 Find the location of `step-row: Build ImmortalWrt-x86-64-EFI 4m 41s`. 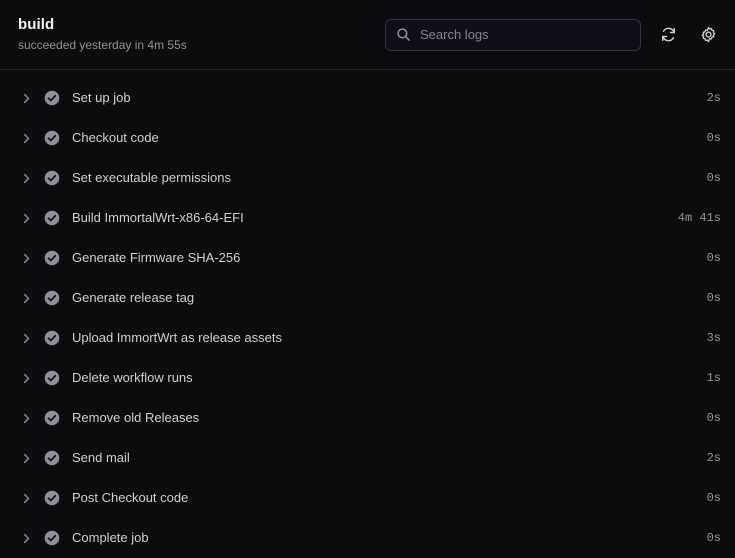

step-row: Build ImmortalWrt-x86-64-EFI 4m 41s is located at coordinates (367, 218).